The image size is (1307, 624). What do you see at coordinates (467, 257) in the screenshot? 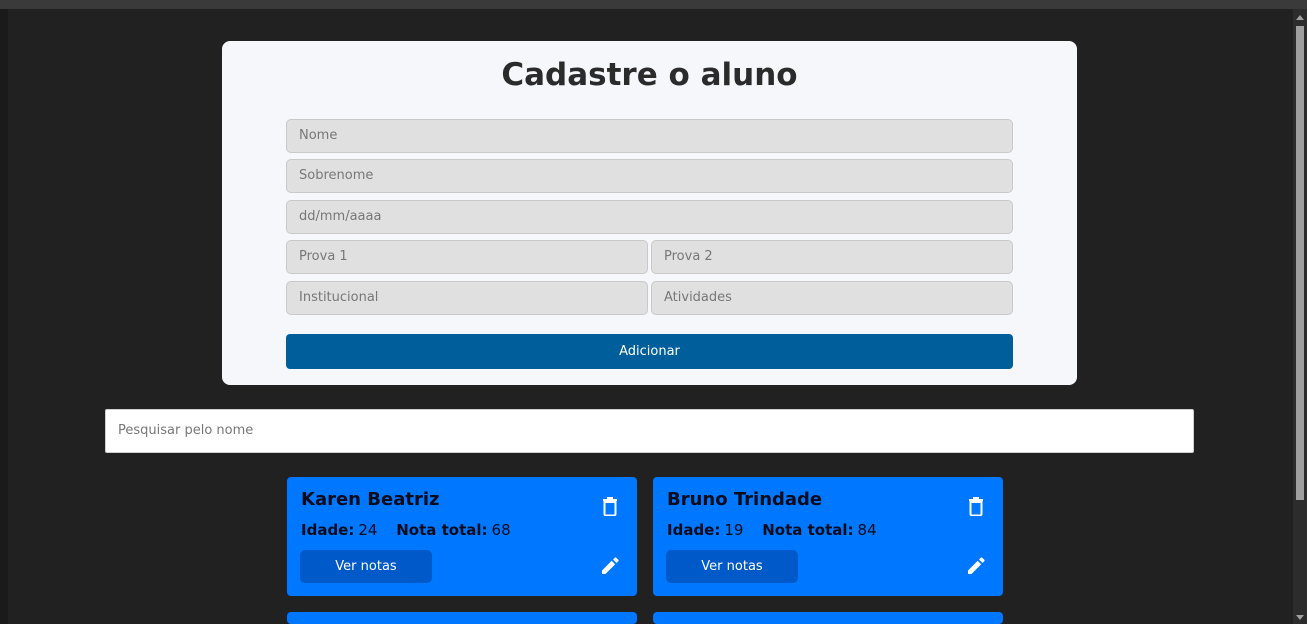
I see `prova1-input: Prova 1` at bounding box center [467, 257].